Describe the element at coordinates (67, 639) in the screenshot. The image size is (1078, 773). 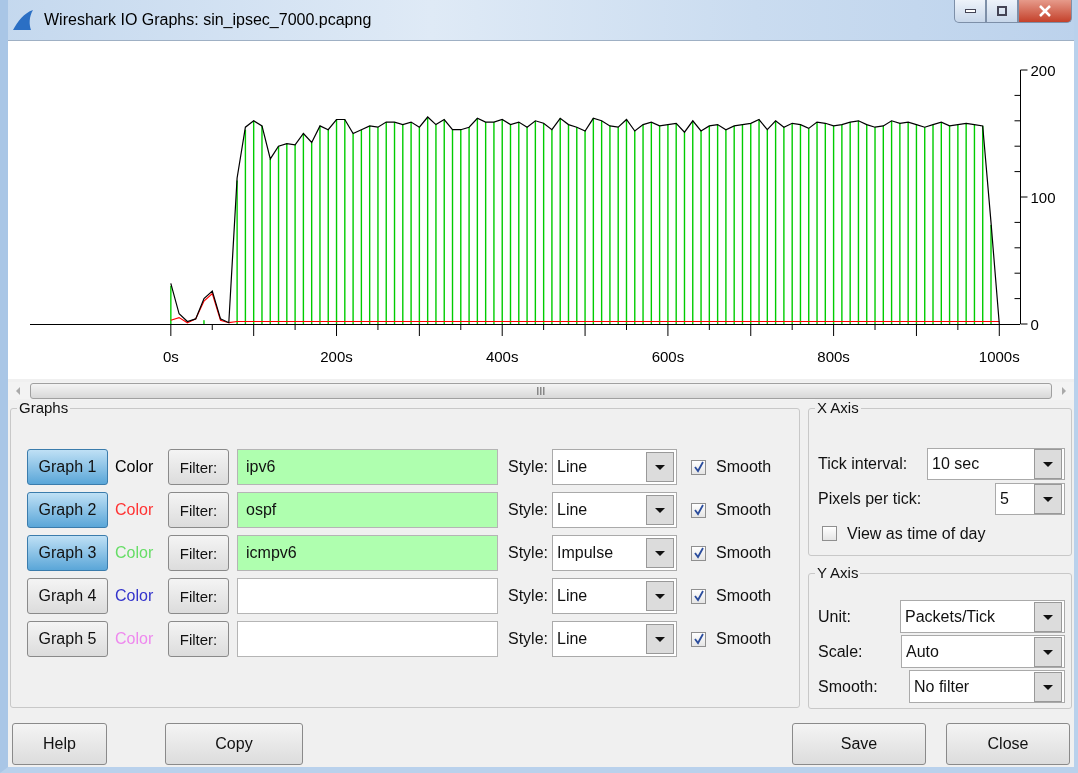
I see `graph-toggle-button: Graph 5` at that location.